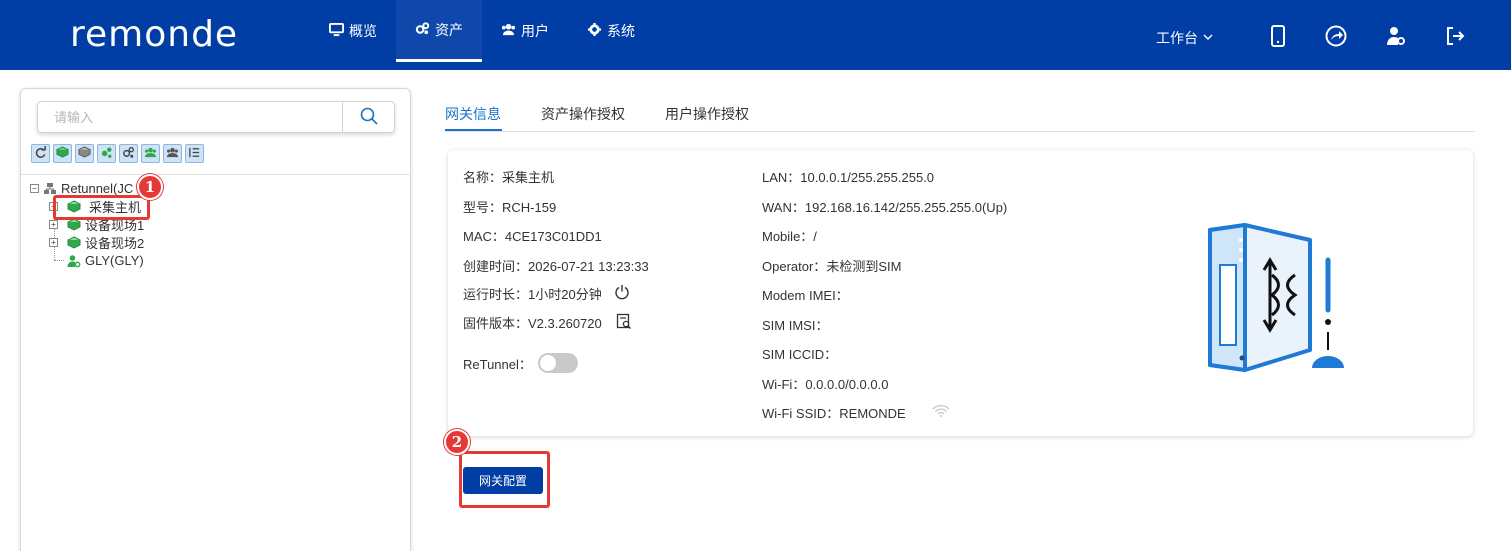 The height and width of the screenshot is (551, 1511). Describe the element at coordinates (34, 188) in the screenshot. I see `collapse-toggle: −` at that location.